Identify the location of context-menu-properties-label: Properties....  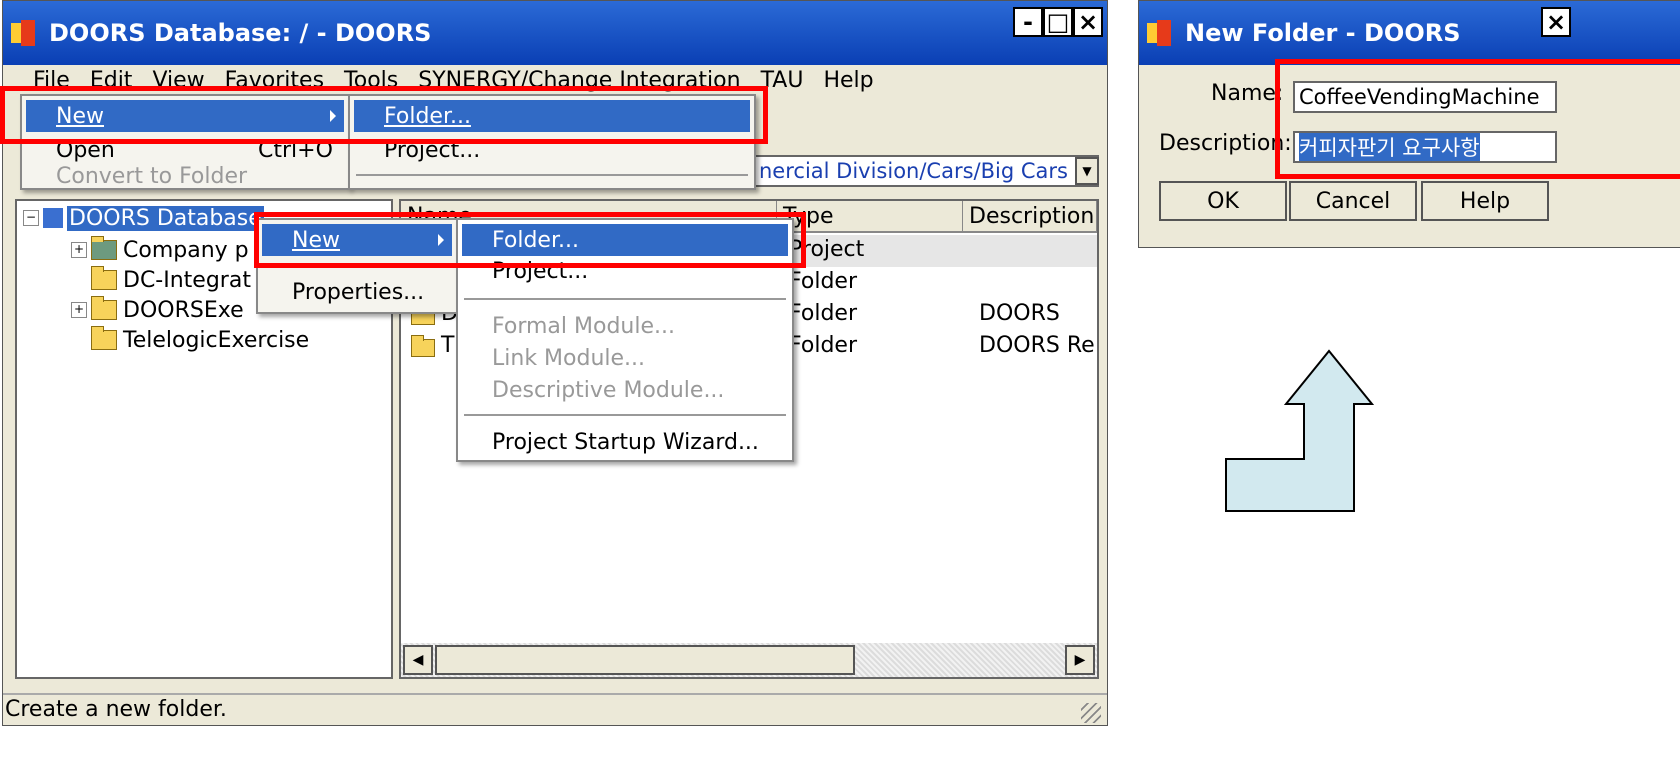
(358, 292).